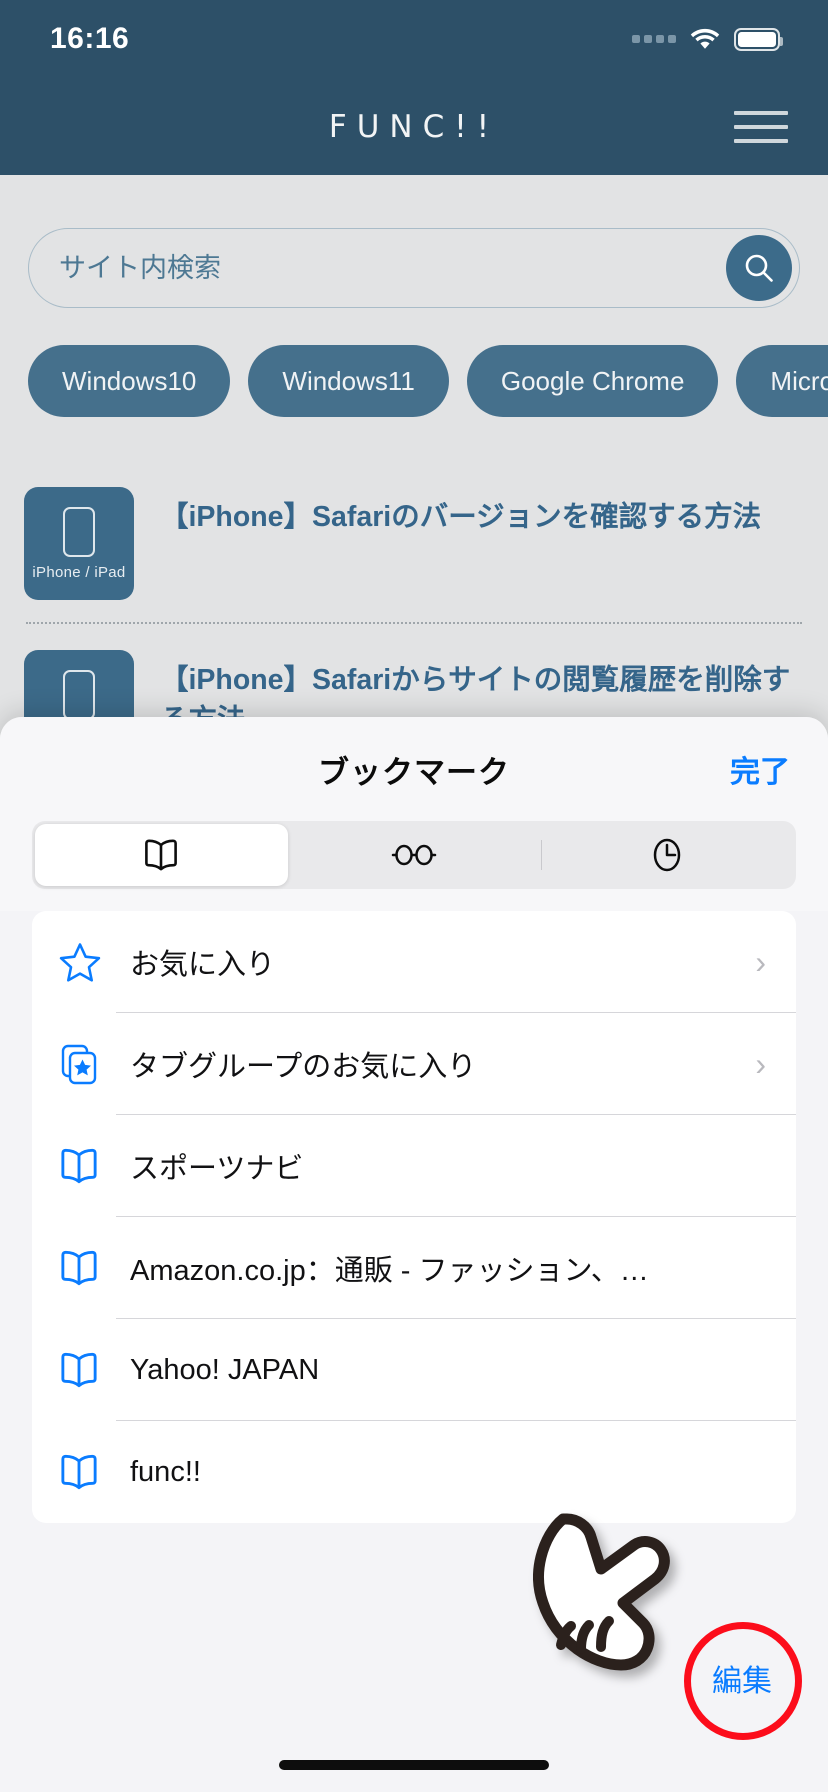 Image resolution: width=828 pixels, height=1792 pixels. Describe the element at coordinates (87, 1064) in the screenshot. I see `tab-group-star-icon` at that location.